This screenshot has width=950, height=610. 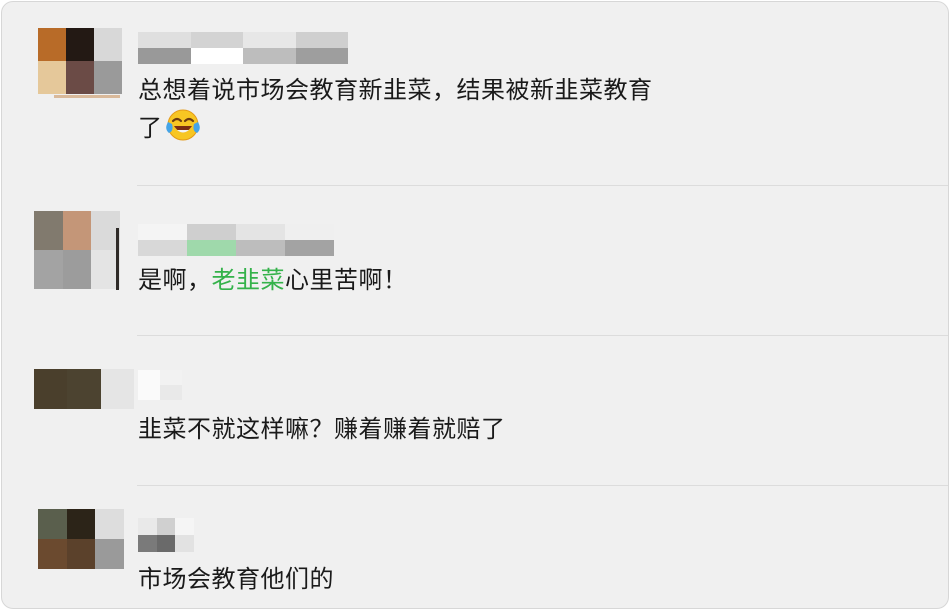 What do you see at coordinates (249, 280) in the screenshot?
I see `highlighted-keyword-link: 老韭菜` at bounding box center [249, 280].